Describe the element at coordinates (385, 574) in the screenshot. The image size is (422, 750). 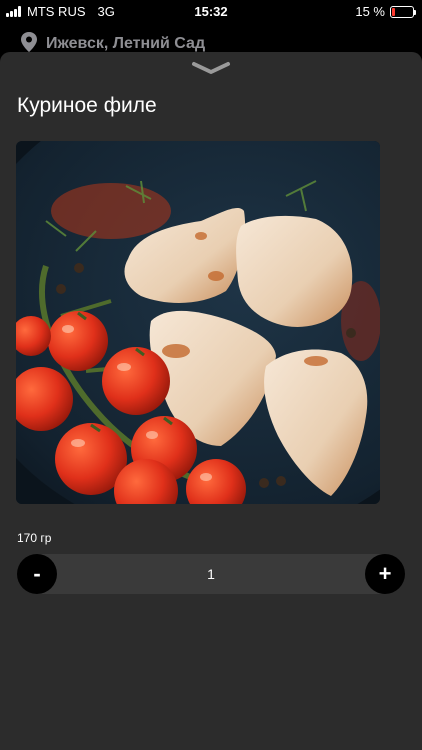
I see `increase-quantity-button: +` at that location.